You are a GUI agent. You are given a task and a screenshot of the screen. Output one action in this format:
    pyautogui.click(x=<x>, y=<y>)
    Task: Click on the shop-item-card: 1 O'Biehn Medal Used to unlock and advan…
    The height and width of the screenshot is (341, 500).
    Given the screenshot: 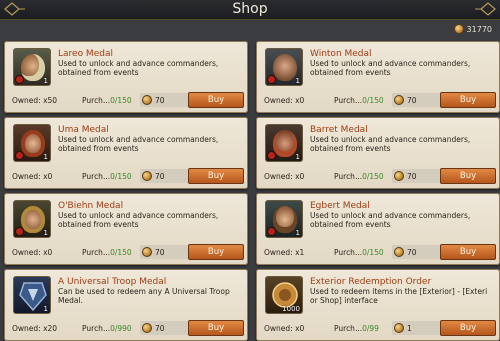 What is the action you would take?
    pyautogui.click(x=126, y=229)
    